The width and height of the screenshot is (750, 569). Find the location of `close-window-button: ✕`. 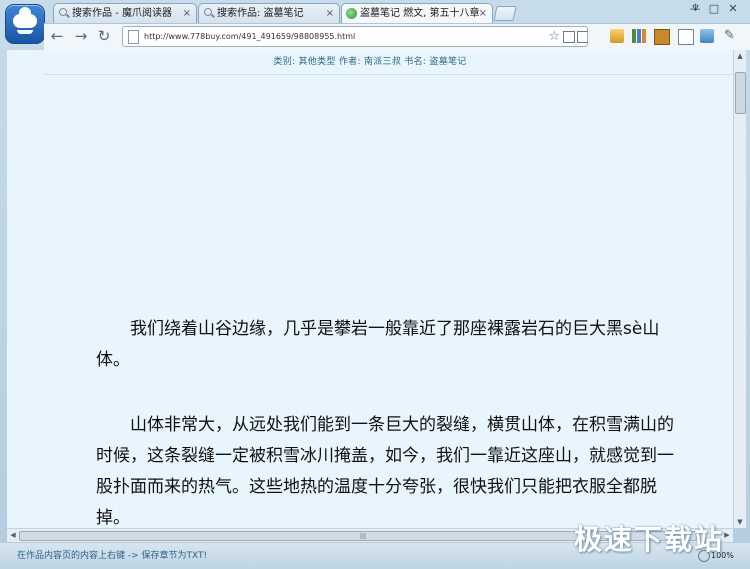

close-window-button: ✕ is located at coordinates (733, 9).